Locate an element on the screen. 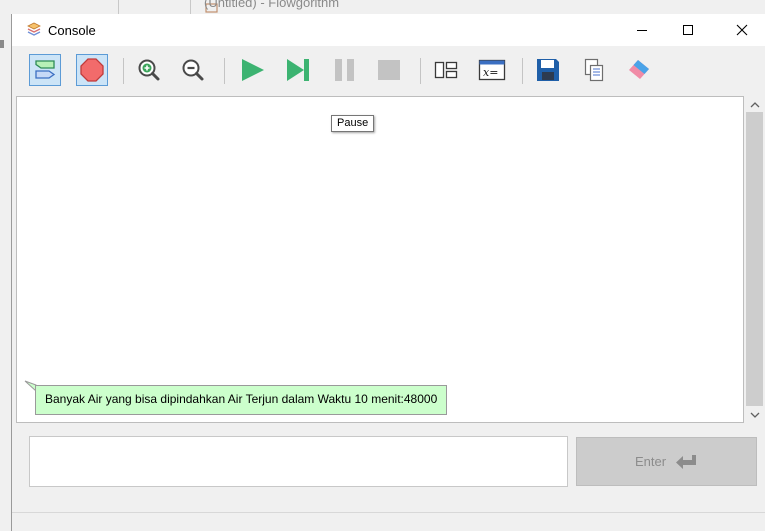 The height and width of the screenshot is (531, 765). maximize-button is located at coordinates (688, 30).